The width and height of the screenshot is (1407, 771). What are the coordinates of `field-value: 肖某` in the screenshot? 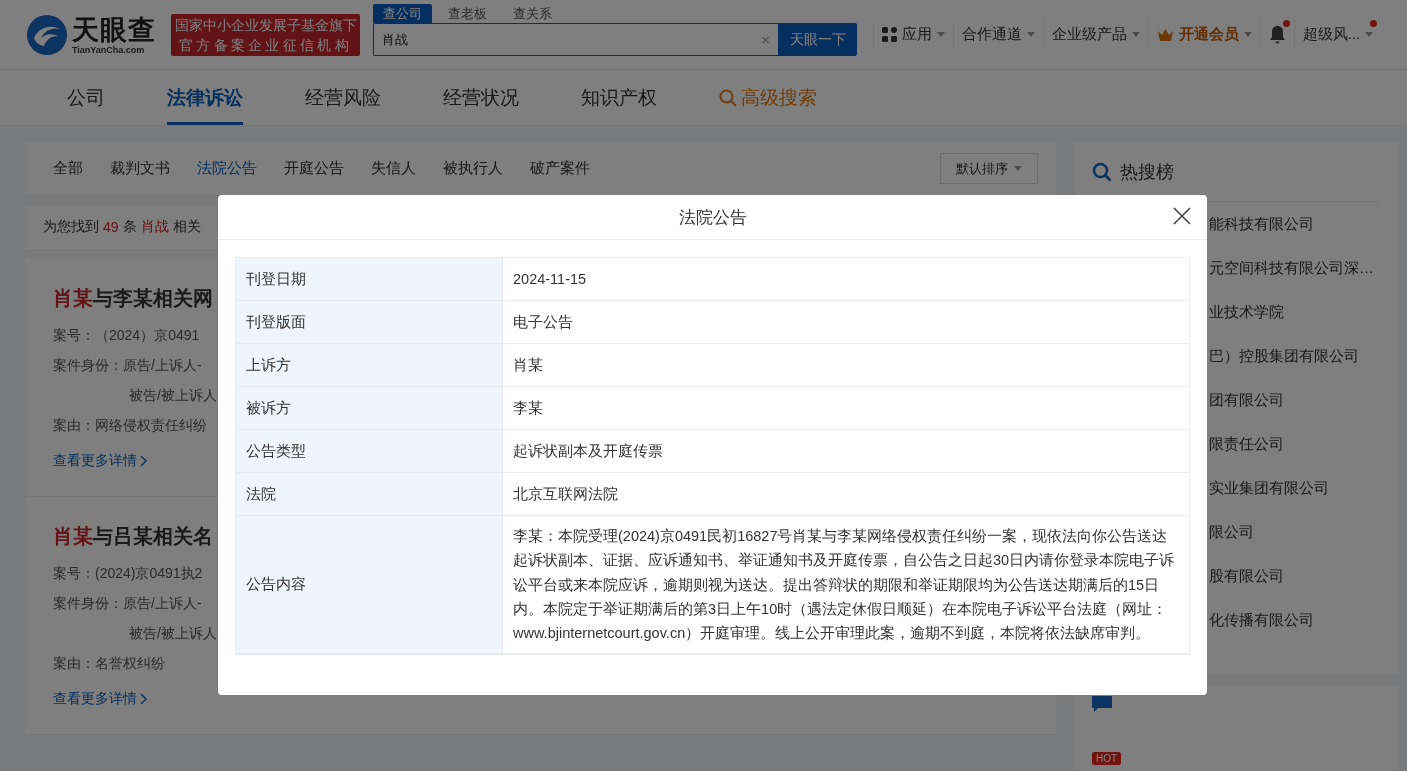 It's located at (846, 365).